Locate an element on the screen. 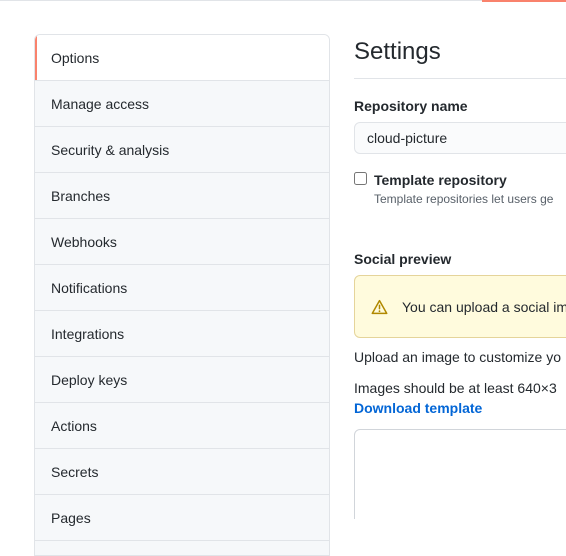  template-repository-checkbox is located at coordinates (360, 178).